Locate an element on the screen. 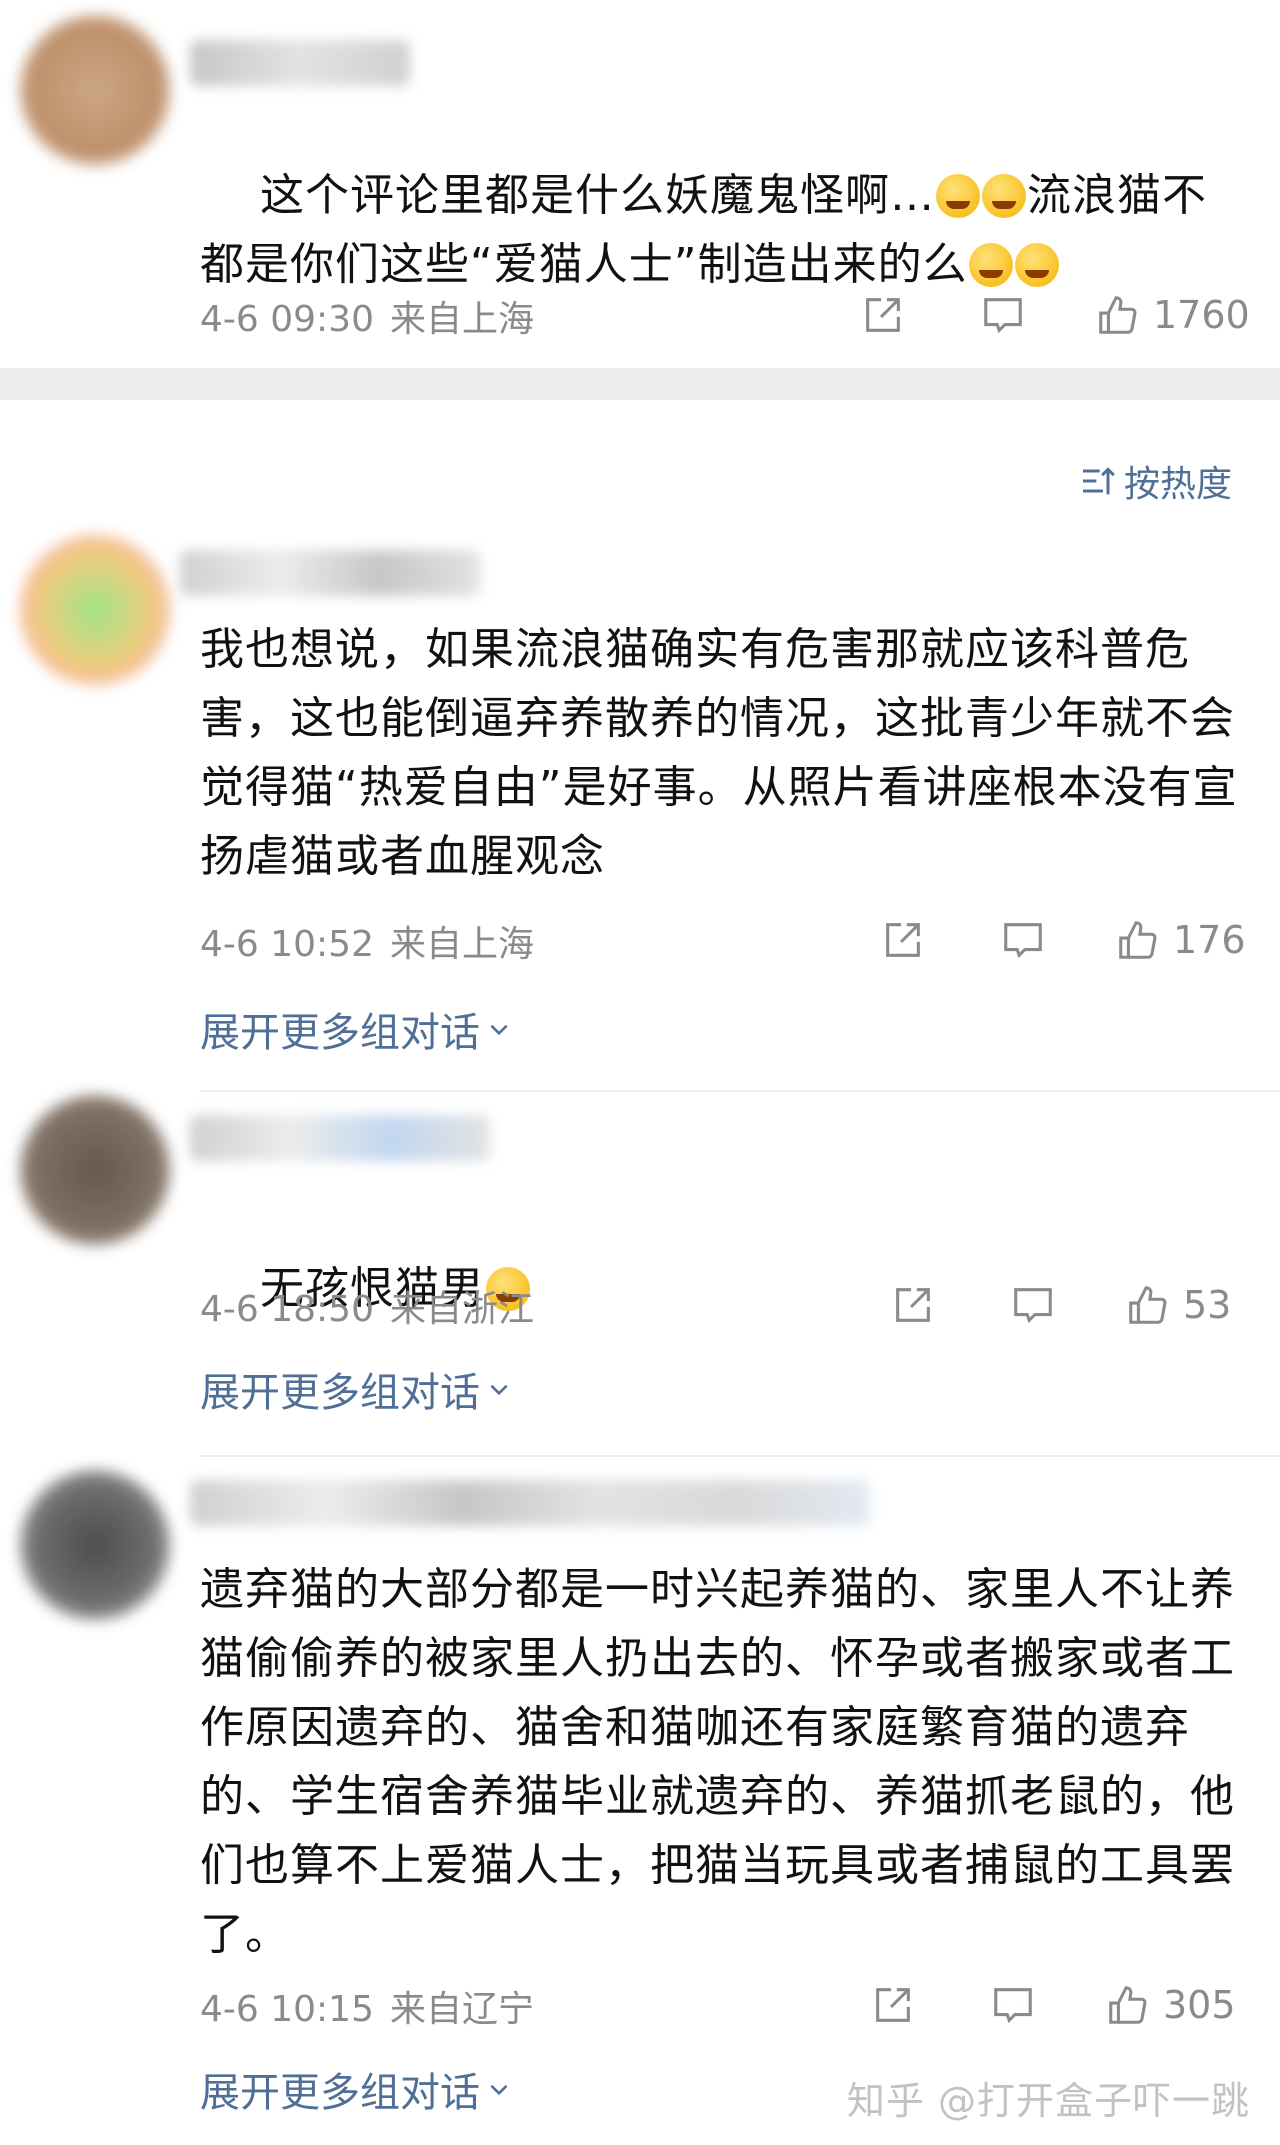  comment-meta: 4-6 10:52 来自上海 is located at coordinates (367, 941).